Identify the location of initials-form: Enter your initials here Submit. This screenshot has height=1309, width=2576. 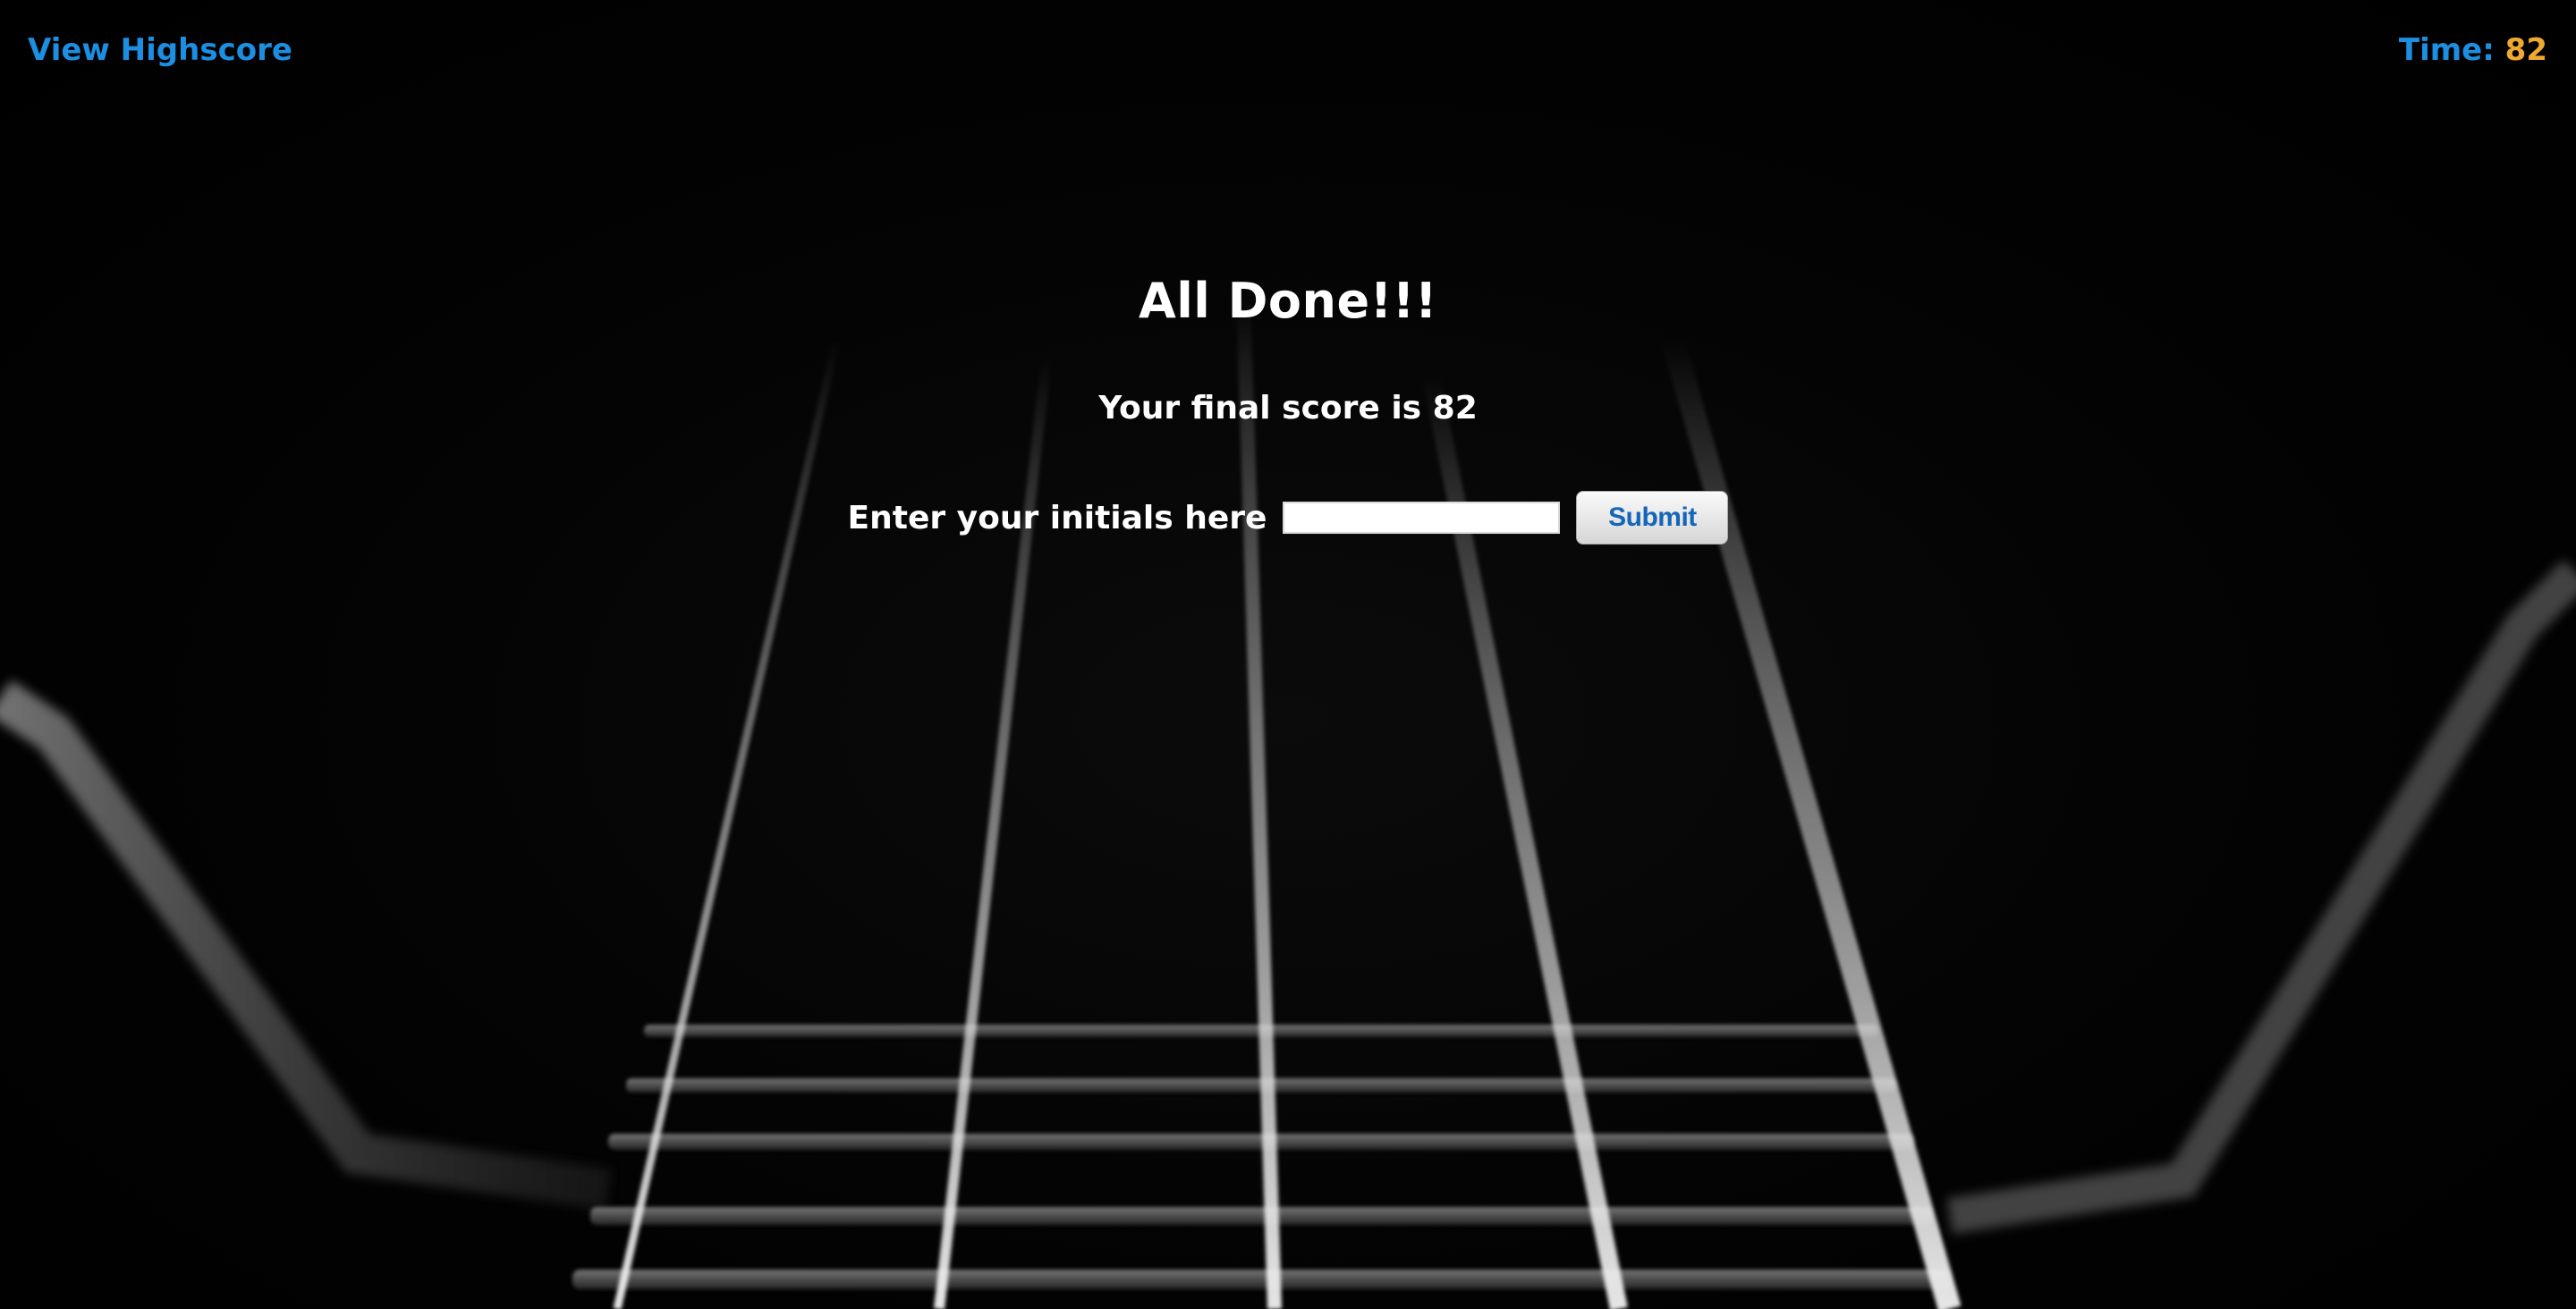
(1288, 518).